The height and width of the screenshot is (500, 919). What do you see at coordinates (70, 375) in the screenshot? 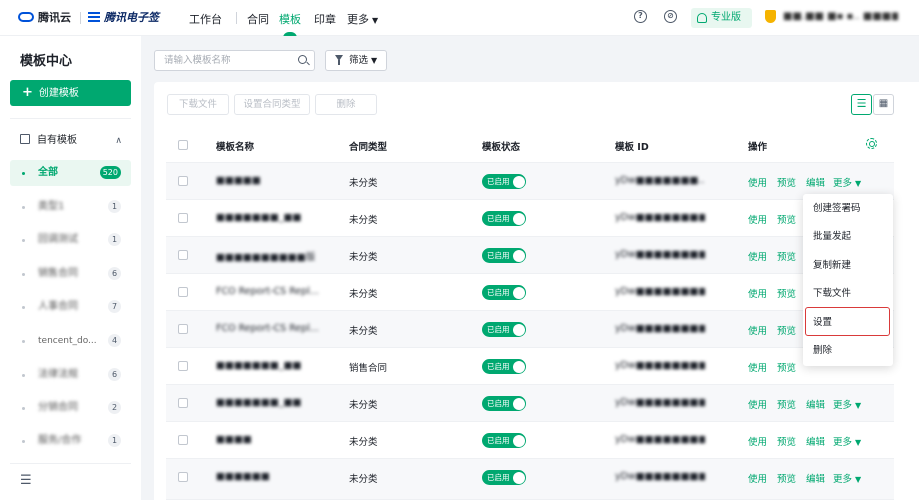
I see `sidebar-item: 法律法规 6` at bounding box center [70, 375].